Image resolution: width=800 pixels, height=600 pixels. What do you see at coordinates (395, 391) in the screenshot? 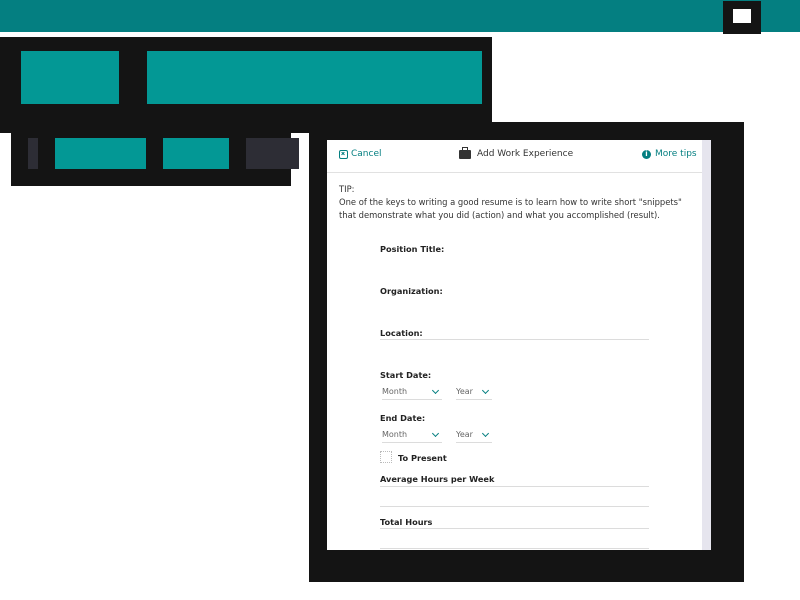
I see `start-month-value: Month` at bounding box center [395, 391].